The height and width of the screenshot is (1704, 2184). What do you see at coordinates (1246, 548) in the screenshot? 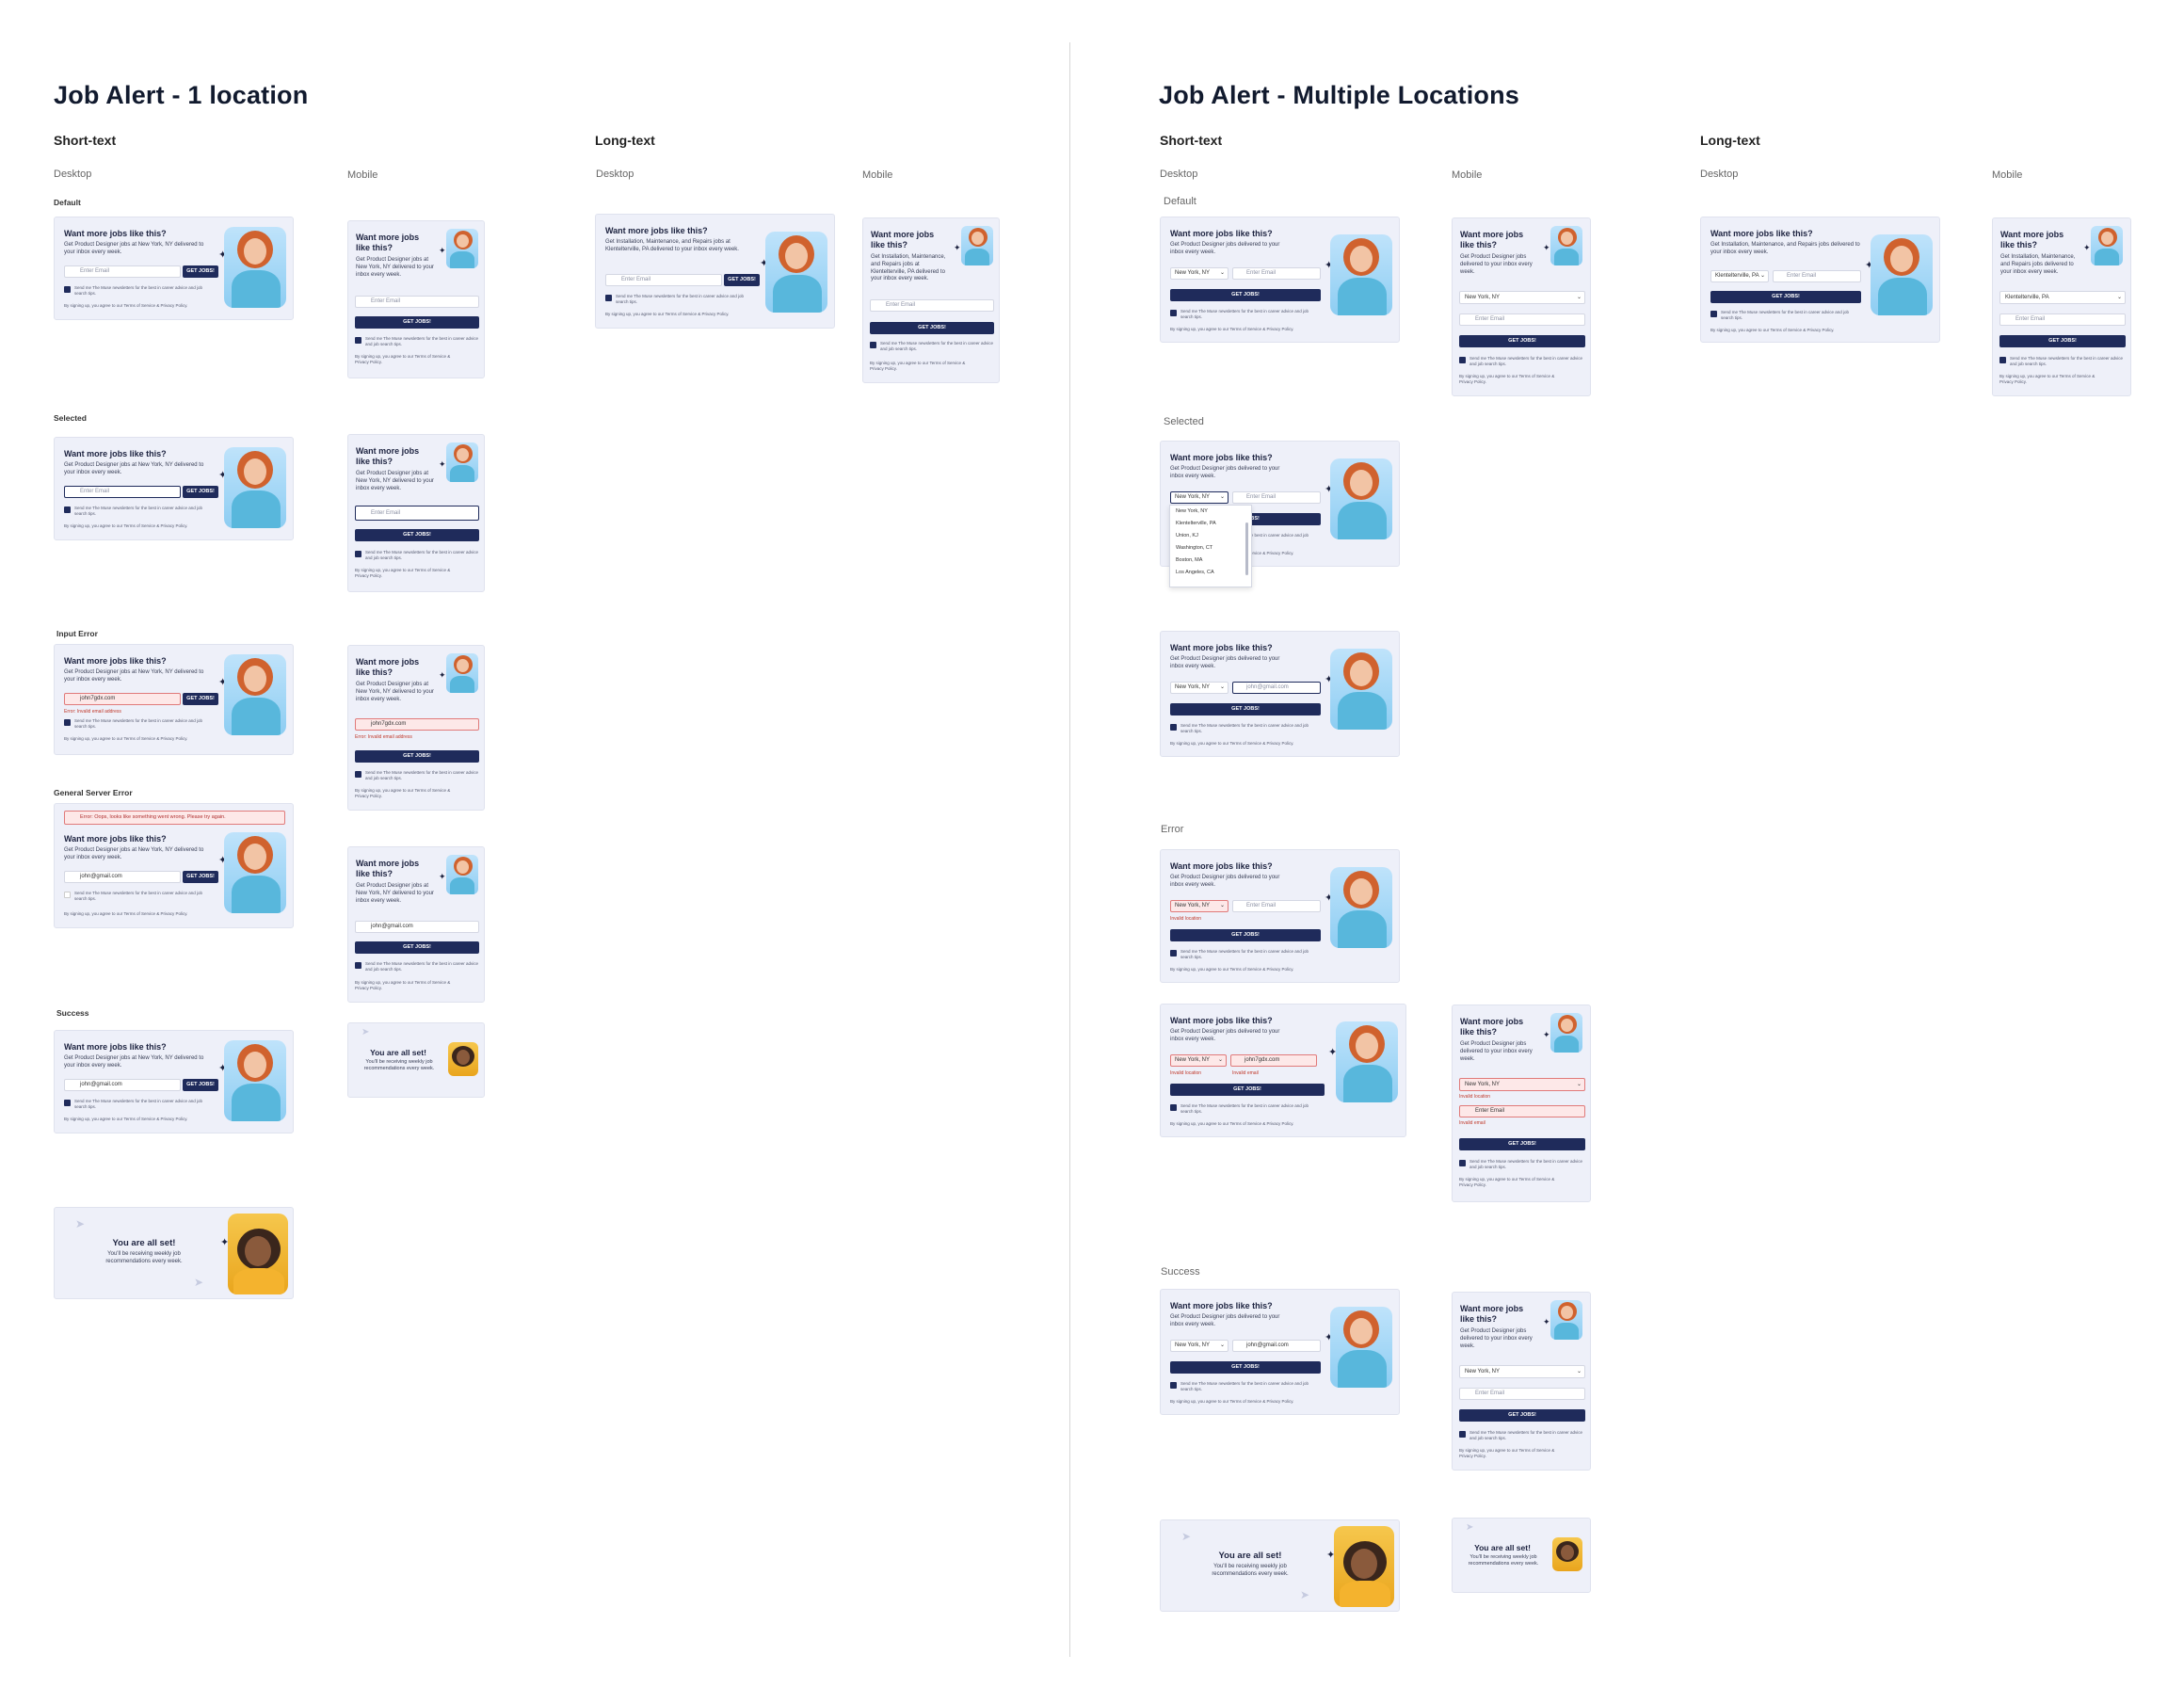
I see `dropdown-scrollbar` at bounding box center [1246, 548].